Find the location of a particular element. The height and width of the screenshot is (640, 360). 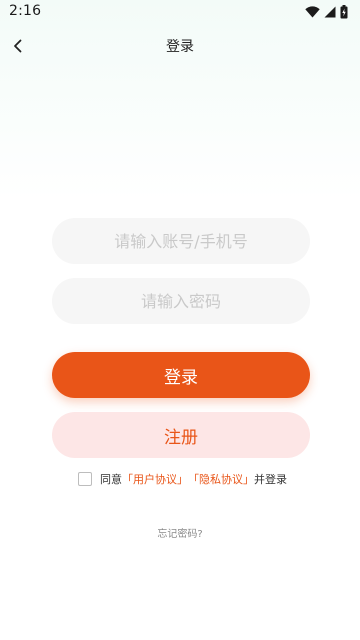

forgot-password-link: 忘记密码? is located at coordinates (180, 532).